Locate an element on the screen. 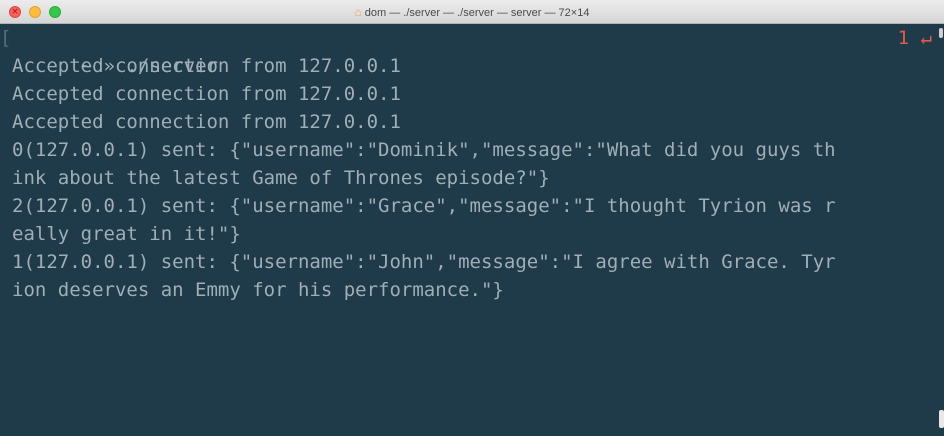  scrollbar-thumb-top is located at coordinates (941, 33).